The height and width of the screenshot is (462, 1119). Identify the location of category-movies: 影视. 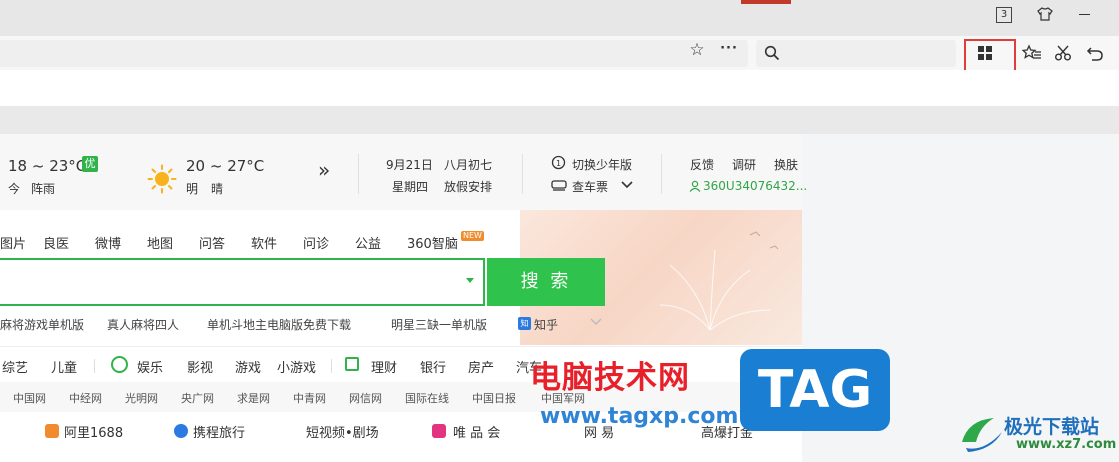
(200, 366).